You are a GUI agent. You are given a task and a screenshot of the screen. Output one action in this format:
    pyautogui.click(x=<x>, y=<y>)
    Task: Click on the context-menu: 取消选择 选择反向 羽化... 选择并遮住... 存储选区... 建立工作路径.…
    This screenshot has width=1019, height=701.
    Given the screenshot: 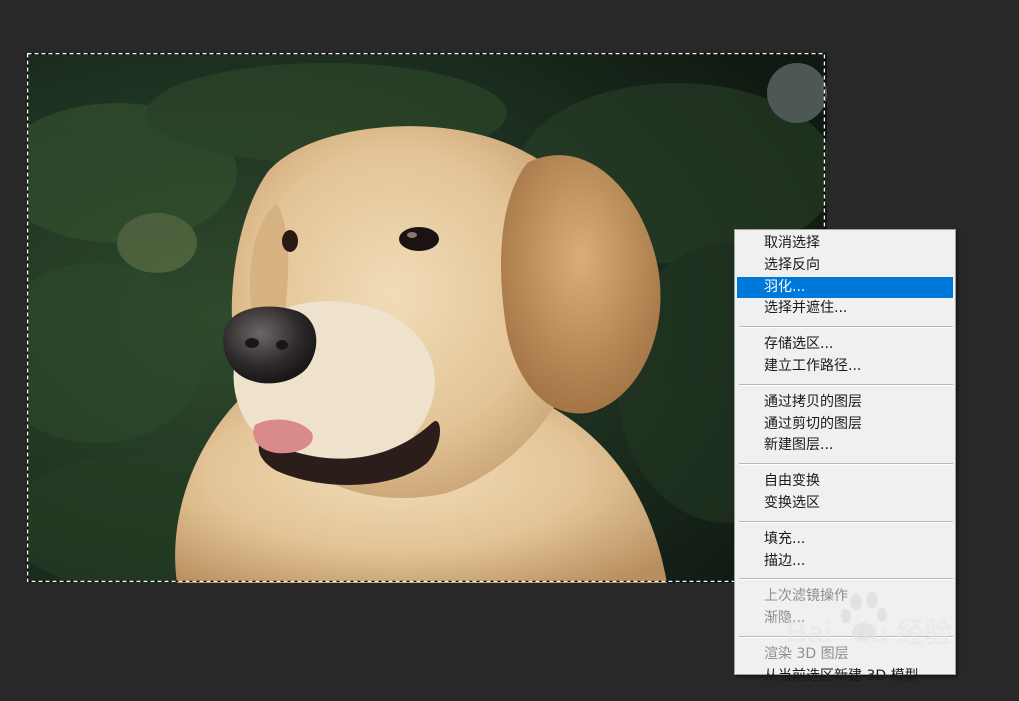 What is the action you would take?
    pyautogui.click(x=845, y=456)
    